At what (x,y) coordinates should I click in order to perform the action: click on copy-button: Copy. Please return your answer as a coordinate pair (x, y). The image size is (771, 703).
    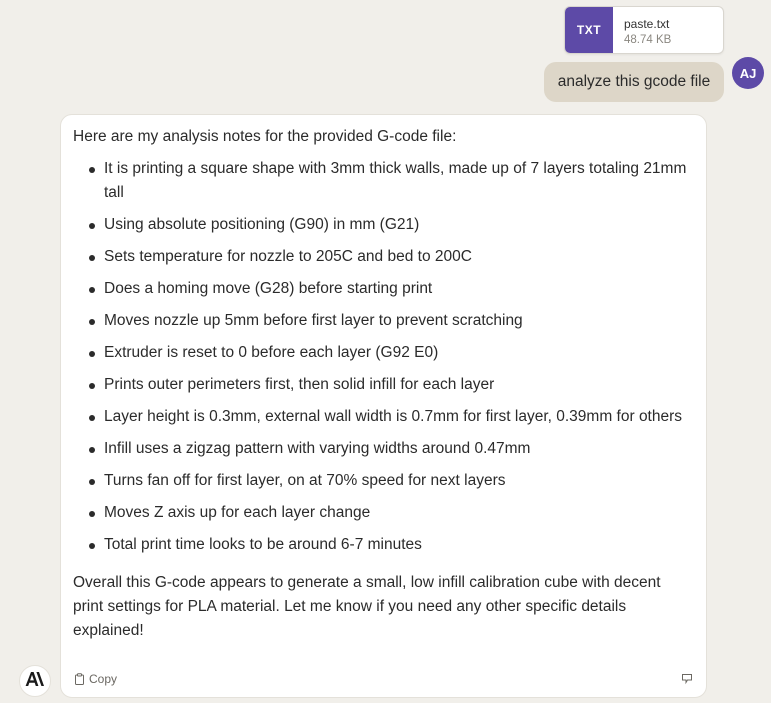
    Looking at the image, I should click on (95, 679).